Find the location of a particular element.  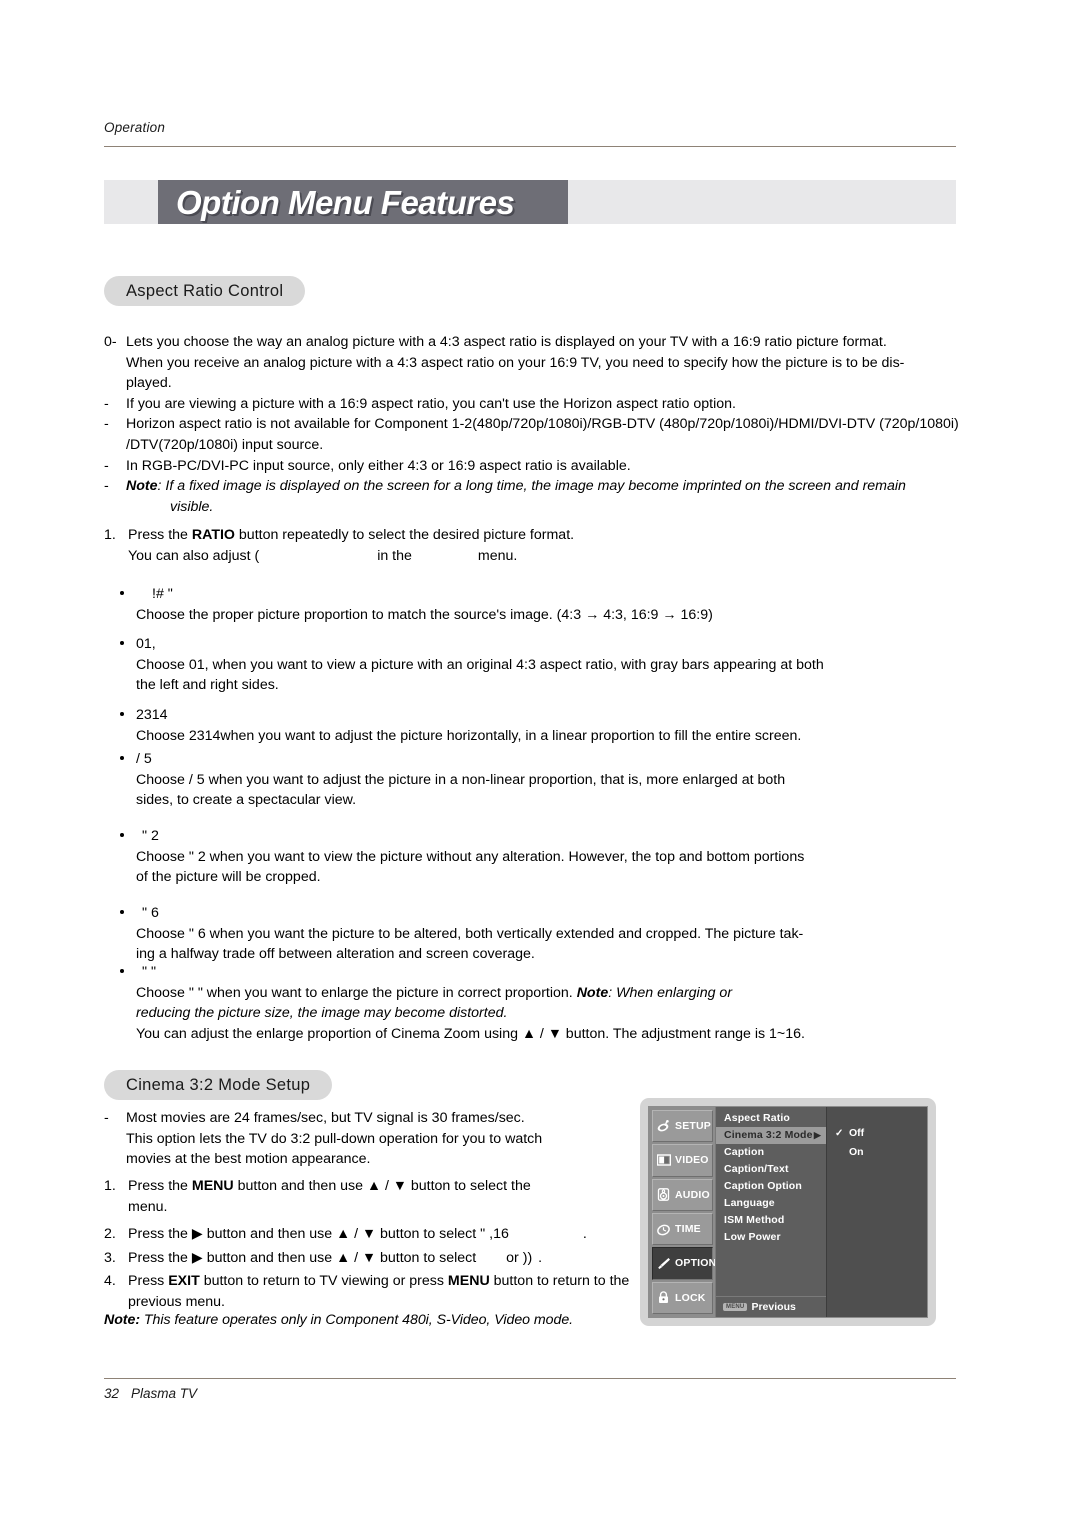

step2-text-a: You can also adjust is located at coordinates (191, 555).